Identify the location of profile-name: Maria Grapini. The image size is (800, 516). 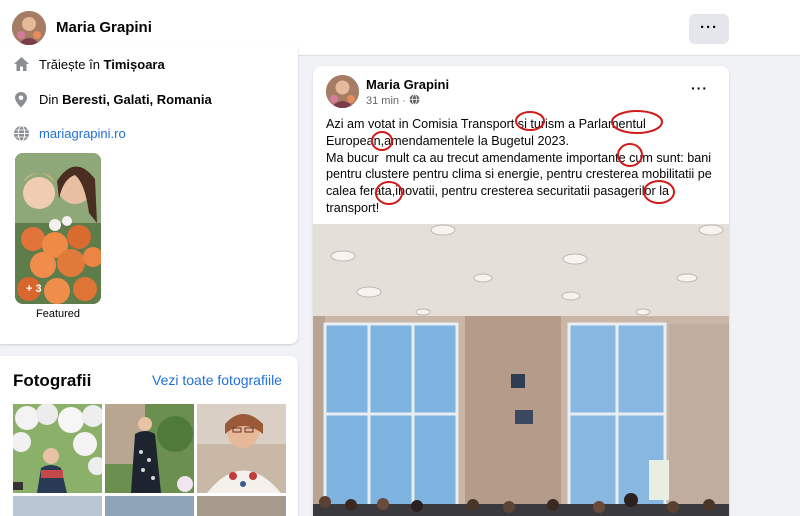
(104, 27).